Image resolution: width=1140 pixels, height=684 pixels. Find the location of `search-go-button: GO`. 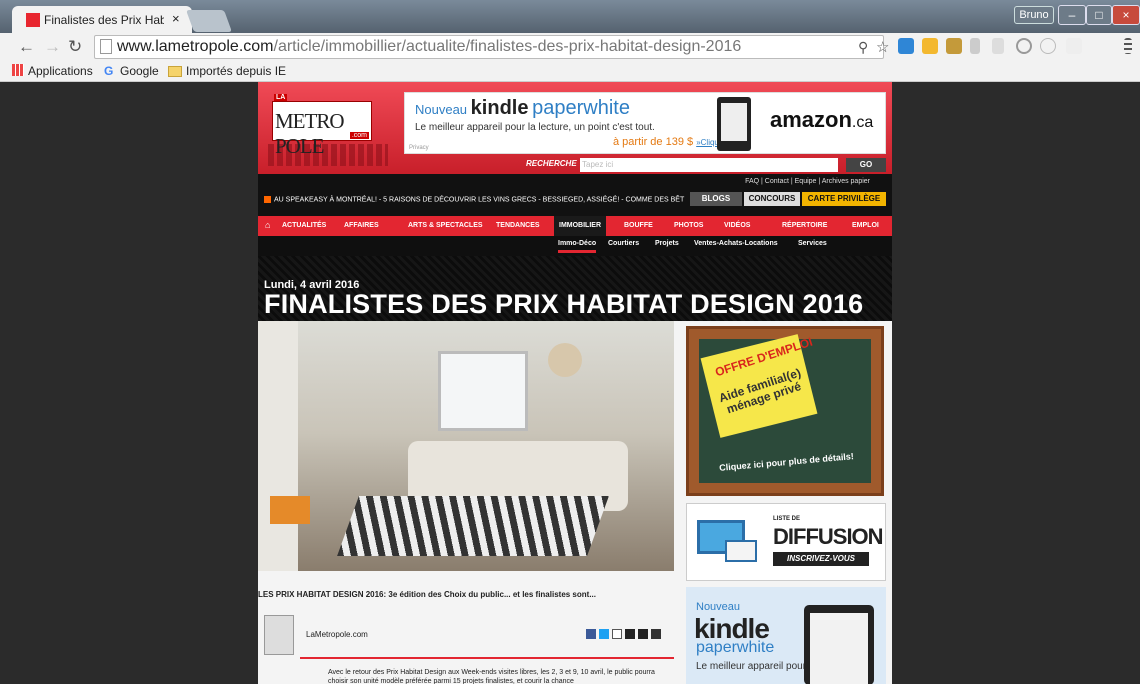

search-go-button: GO is located at coordinates (866, 165).